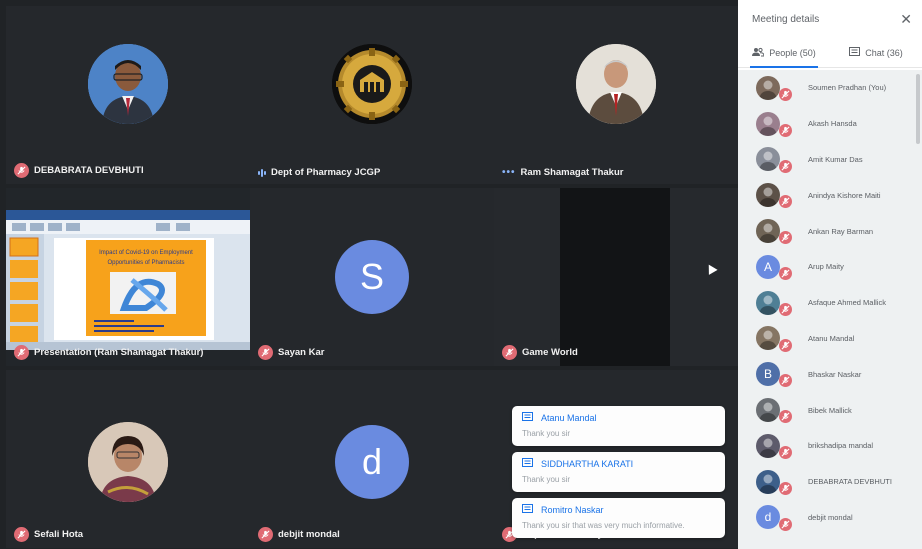  I want to click on participant-list-item: Ankan Ray Barman, so click(830, 231).